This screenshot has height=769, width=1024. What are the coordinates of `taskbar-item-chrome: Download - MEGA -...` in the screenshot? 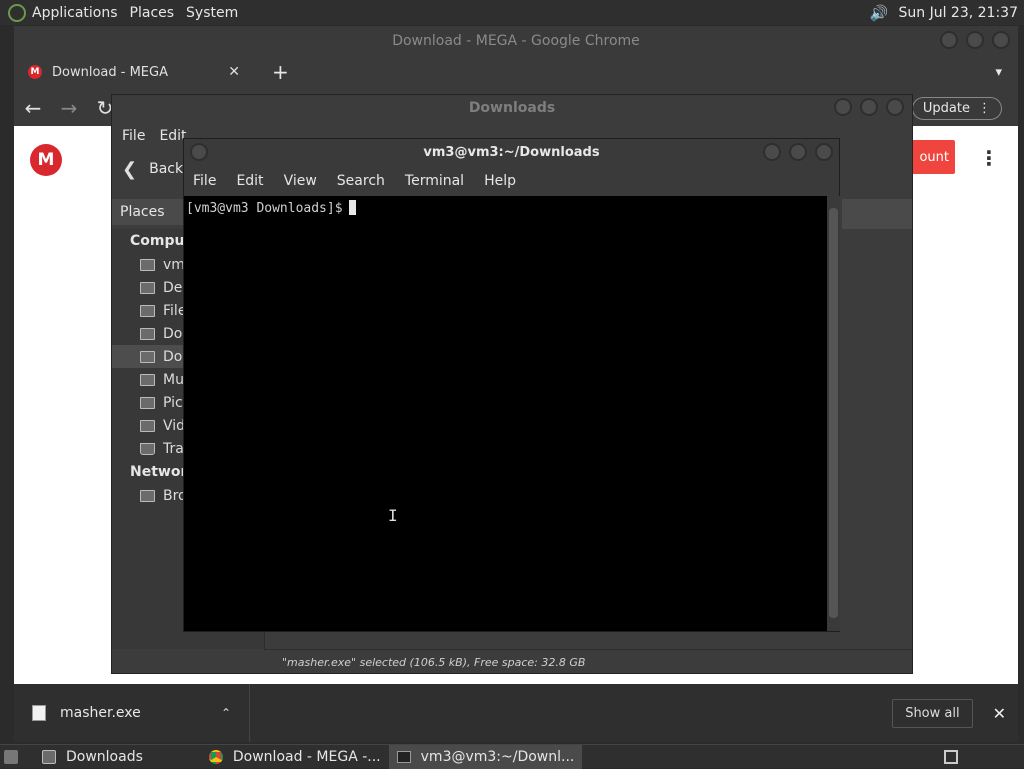 It's located at (295, 757).